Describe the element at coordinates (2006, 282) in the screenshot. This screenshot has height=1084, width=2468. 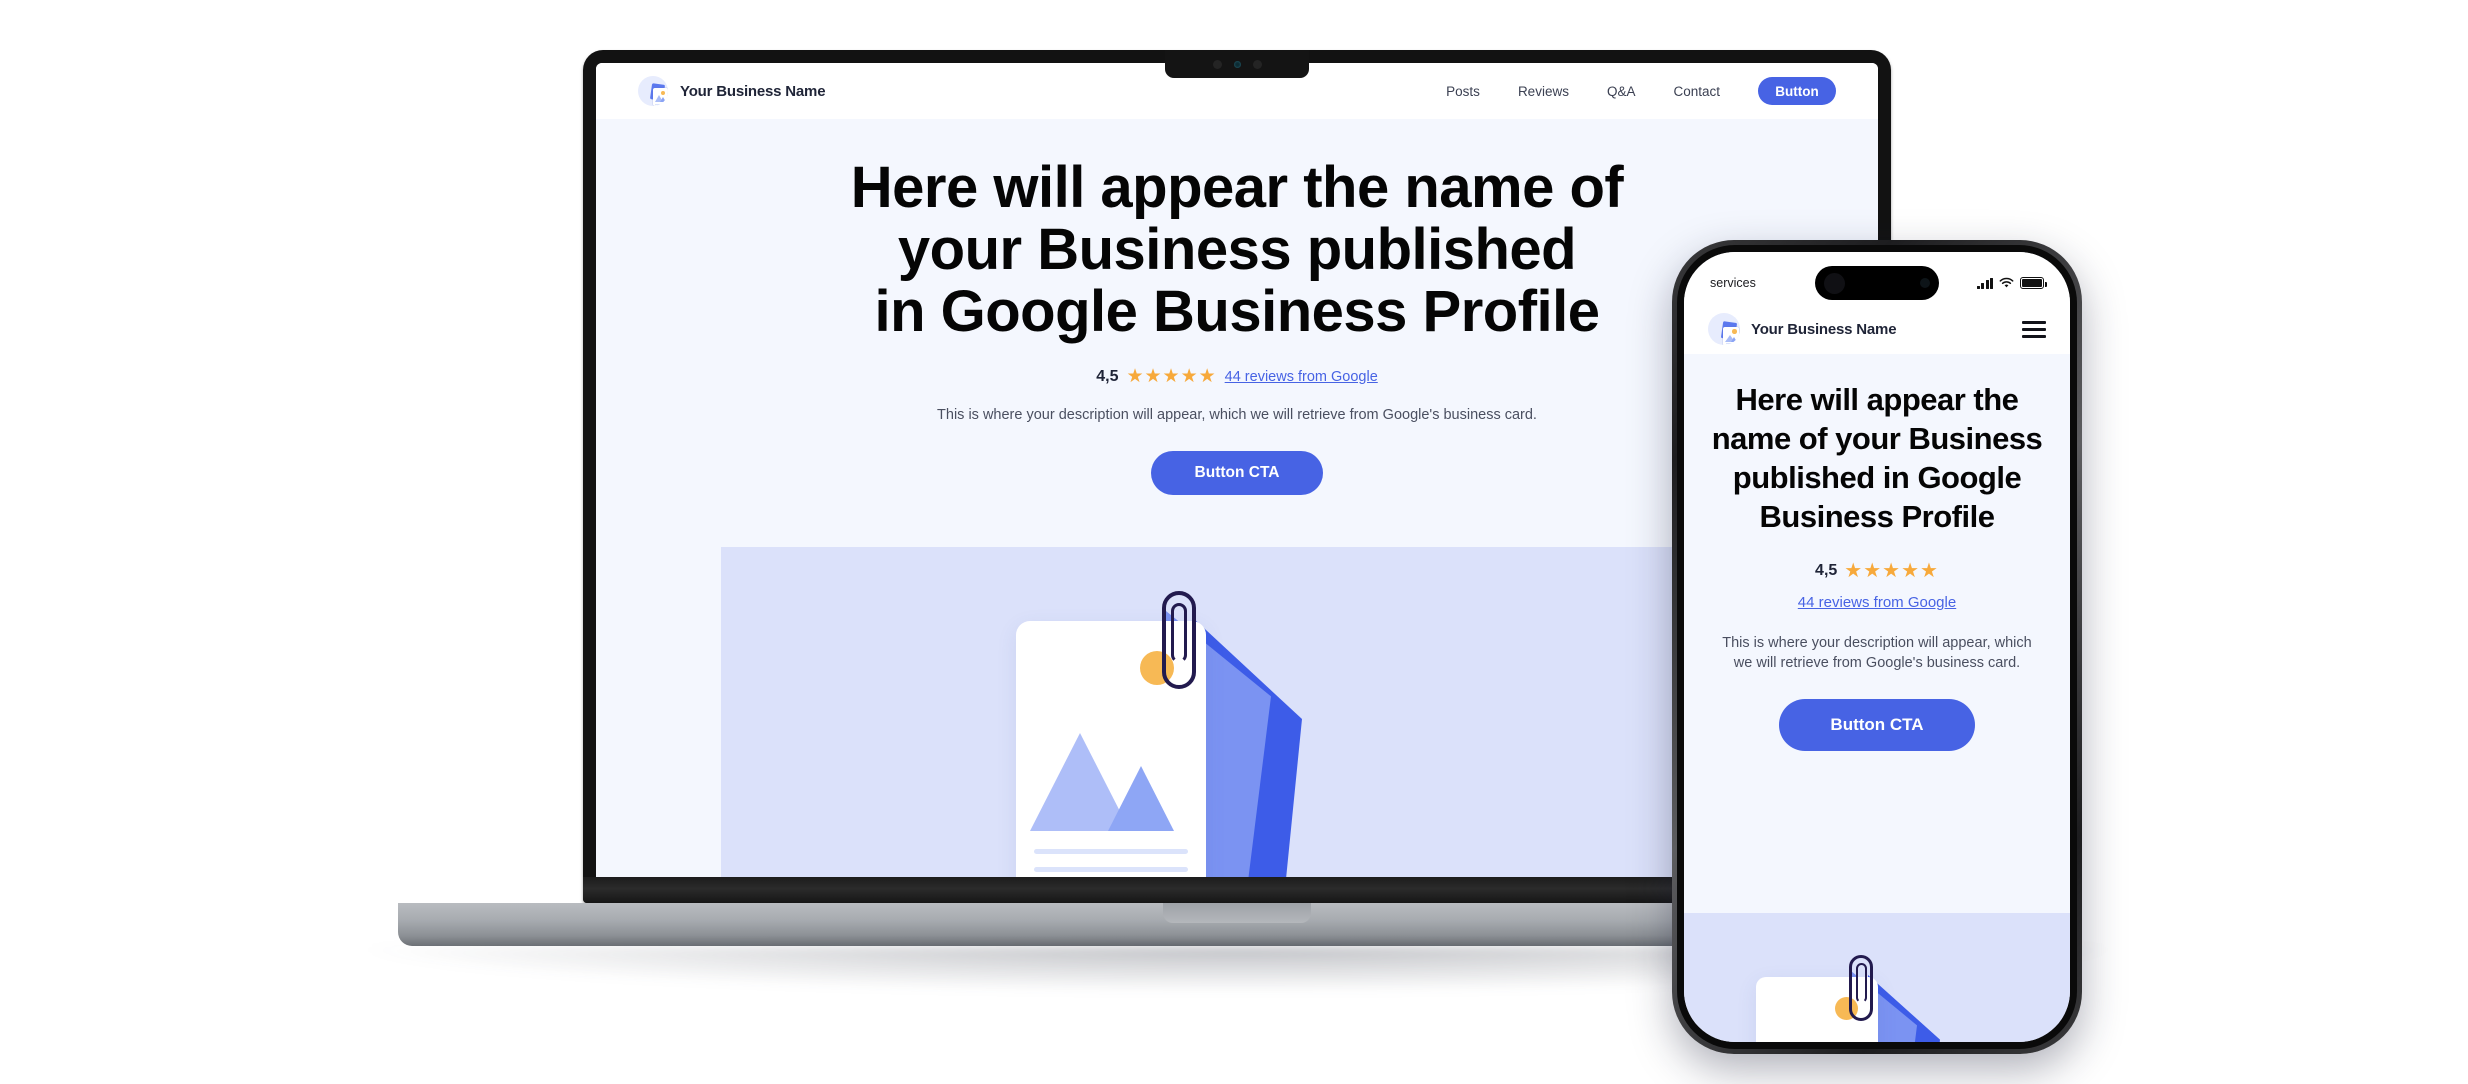
I see `wifi-icon` at that location.